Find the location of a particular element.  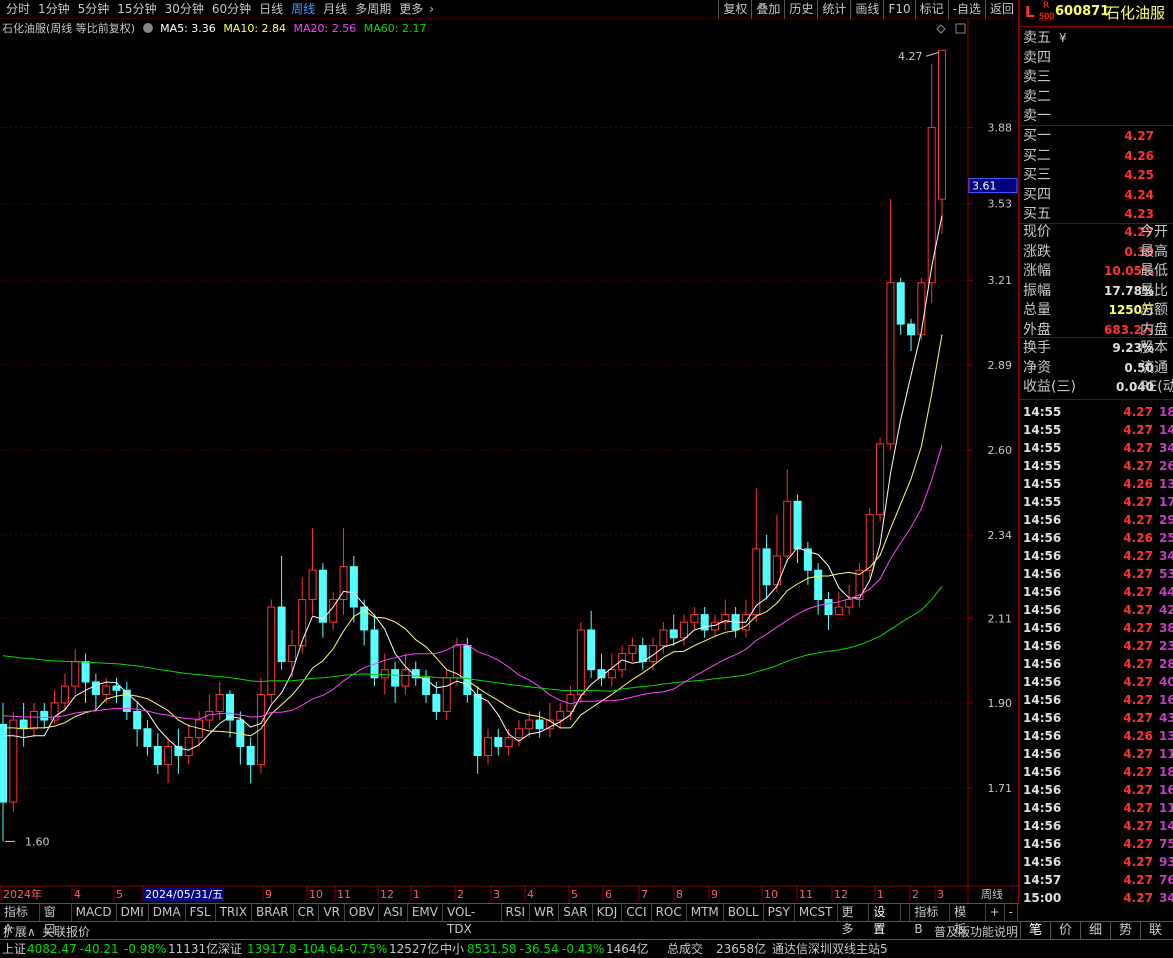

tab-spacer is located at coordinates (906, 912).